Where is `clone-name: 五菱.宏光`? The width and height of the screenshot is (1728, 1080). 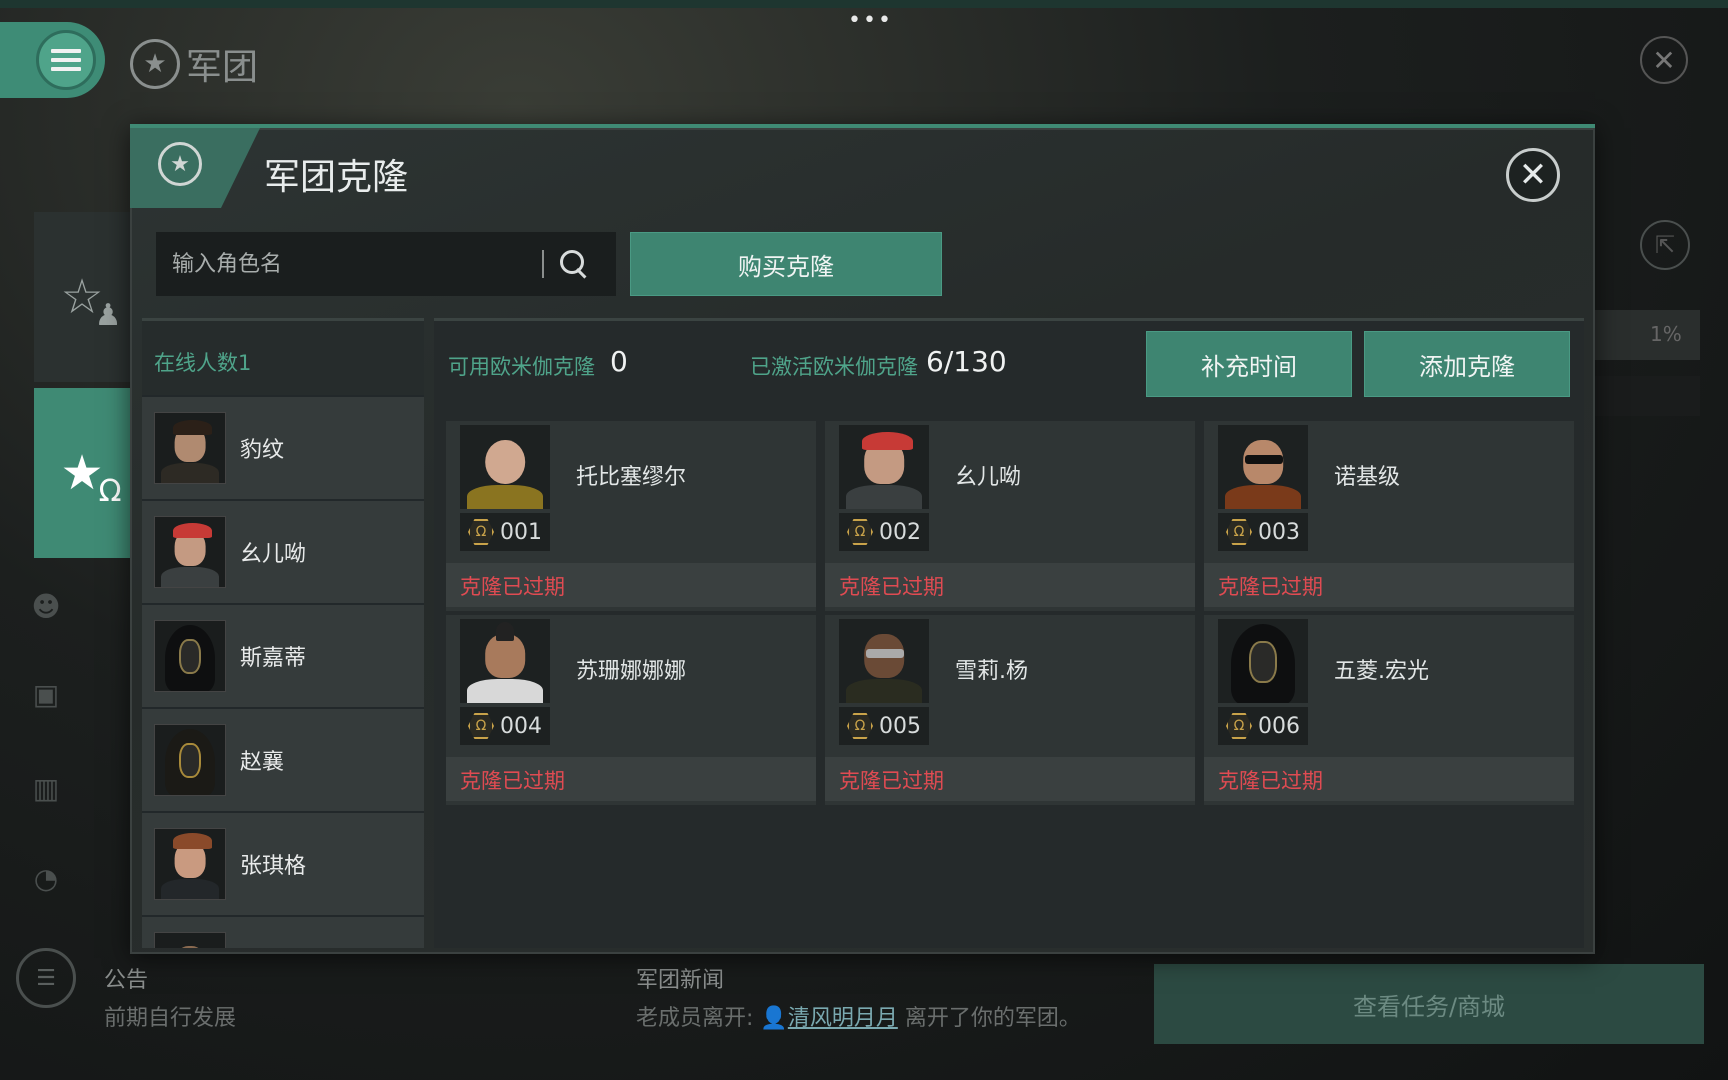 clone-name: 五菱.宏光 is located at coordinates (1381, 671).